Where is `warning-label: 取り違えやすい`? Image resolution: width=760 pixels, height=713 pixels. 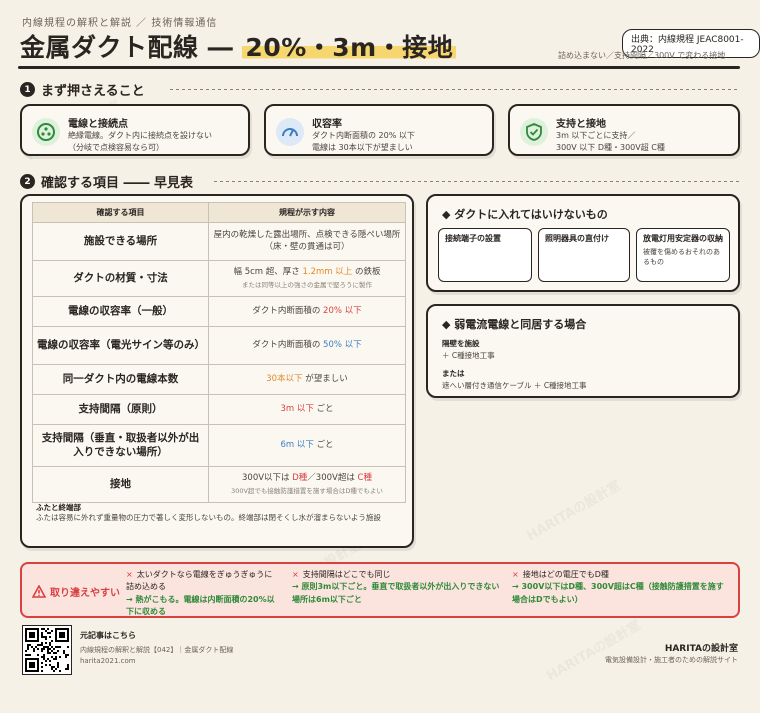 warning-label: 取り違えやすい is located at coordinates (76, 591).